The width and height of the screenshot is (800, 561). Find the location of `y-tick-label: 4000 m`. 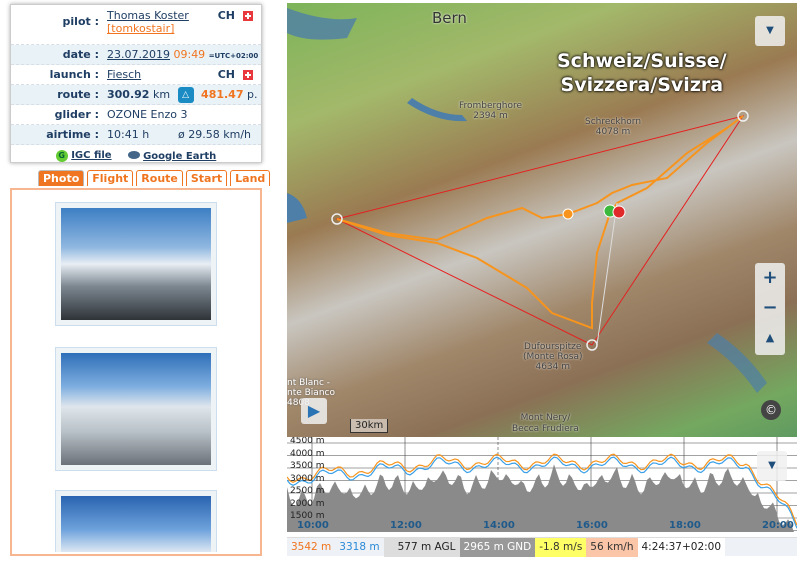

y-tick-label: 4000 m is located at coordinates (307, 453).